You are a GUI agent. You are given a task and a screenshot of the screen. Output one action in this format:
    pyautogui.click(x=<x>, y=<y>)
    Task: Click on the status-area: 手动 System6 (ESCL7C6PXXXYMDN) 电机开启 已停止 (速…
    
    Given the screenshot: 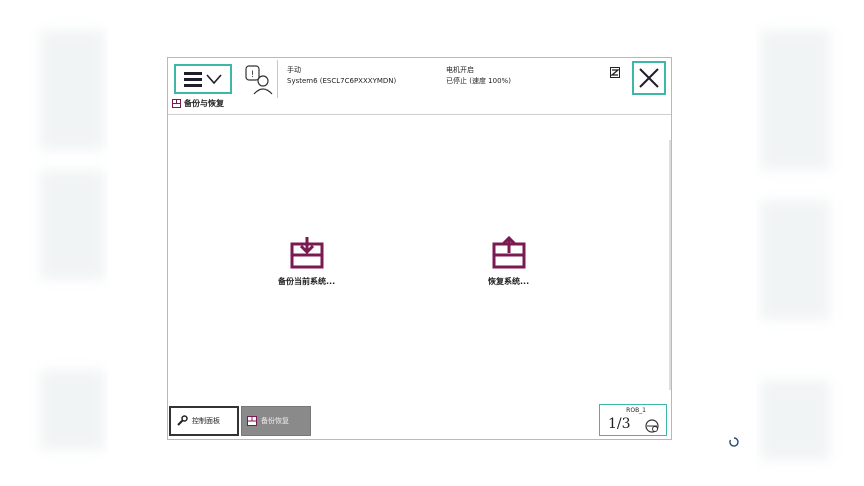 What is the action you would take?
    pyautogui.click(x=454, y=79)
    